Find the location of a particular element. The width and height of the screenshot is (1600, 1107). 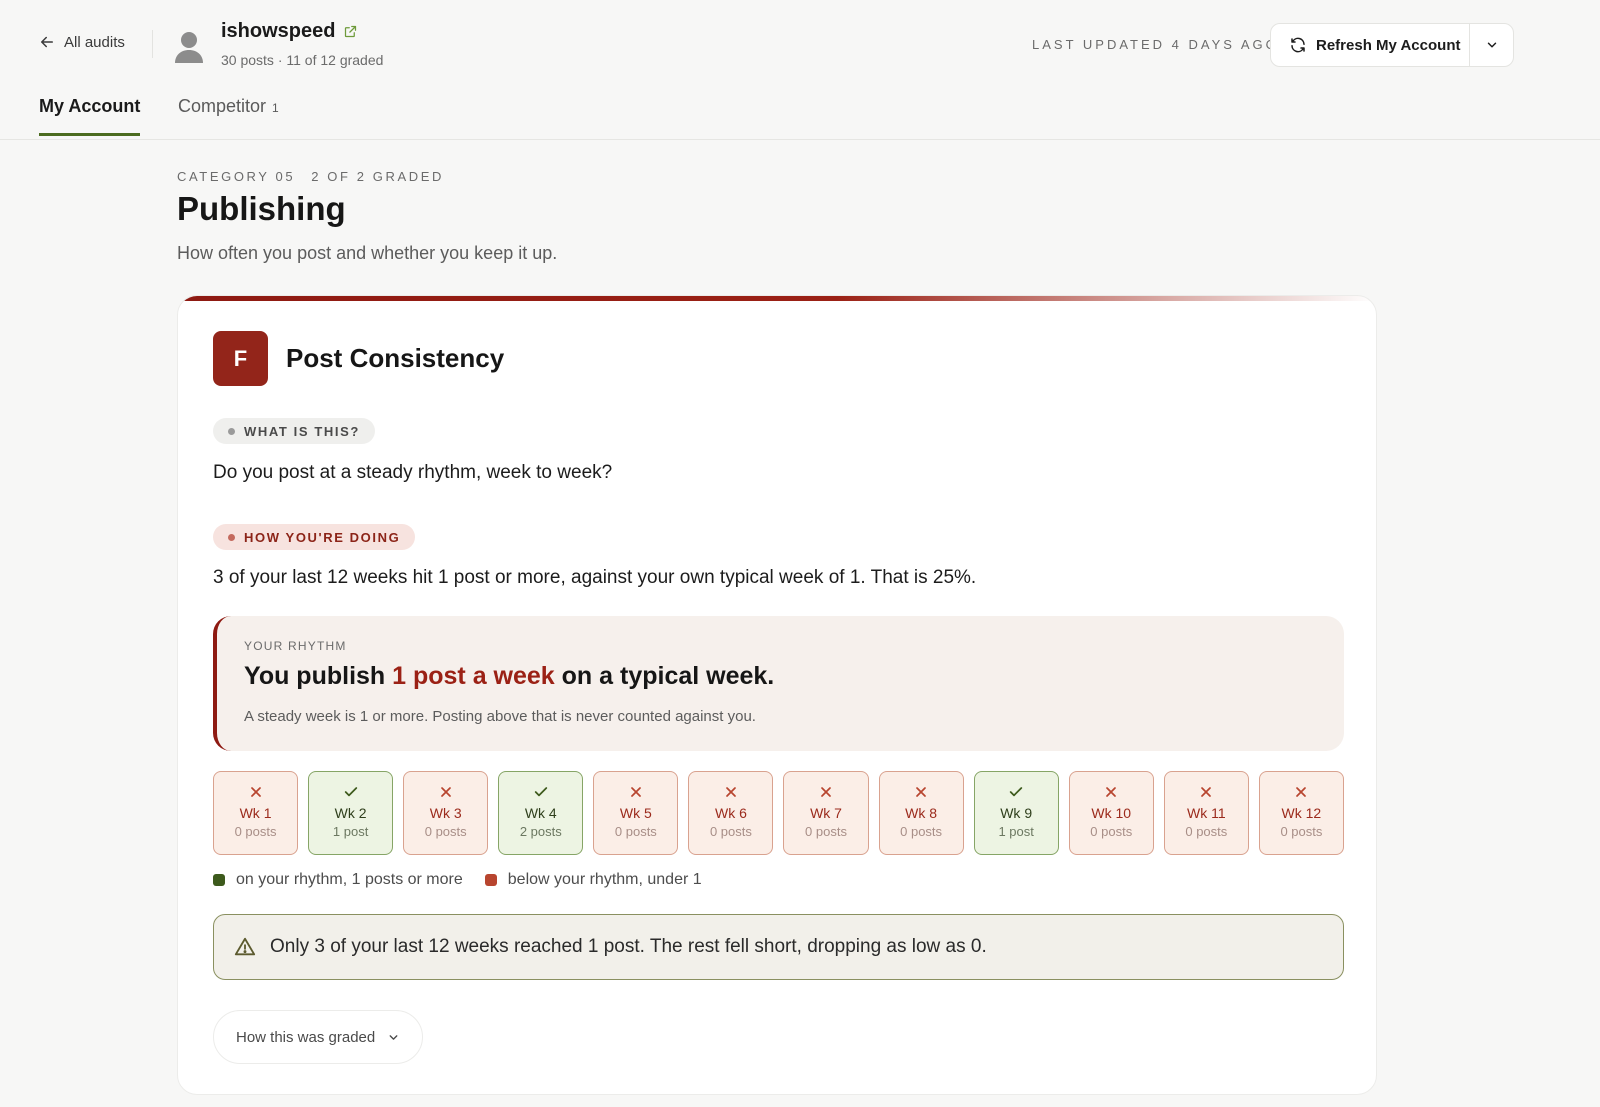

week-label: Wk 5 is located at coordinates (635, 813).